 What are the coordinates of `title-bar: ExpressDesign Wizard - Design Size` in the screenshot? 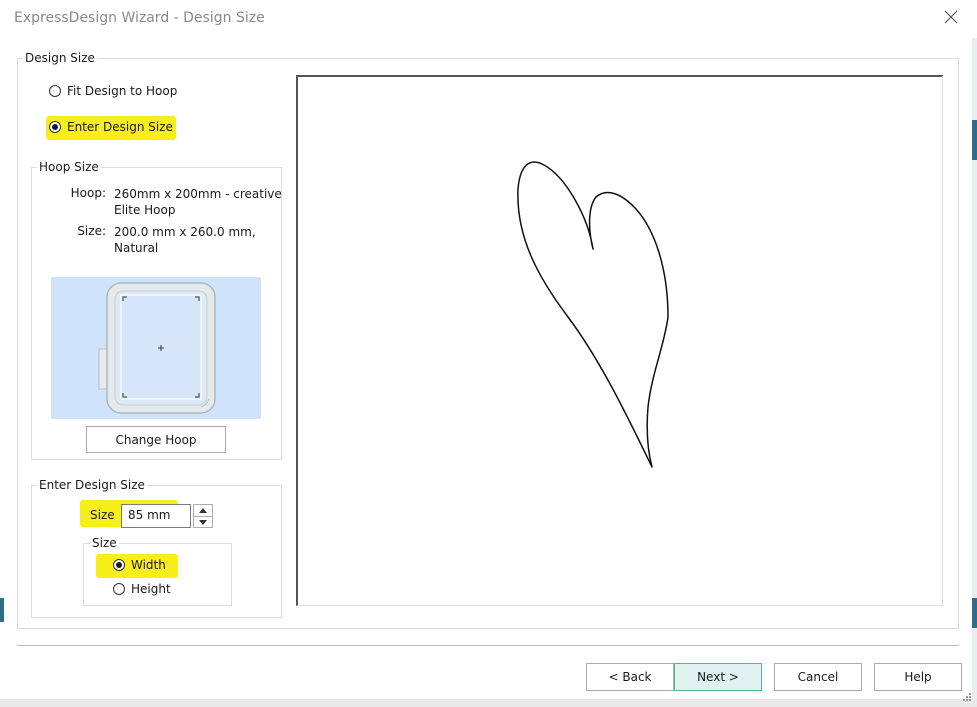 It's located at (488, 19).